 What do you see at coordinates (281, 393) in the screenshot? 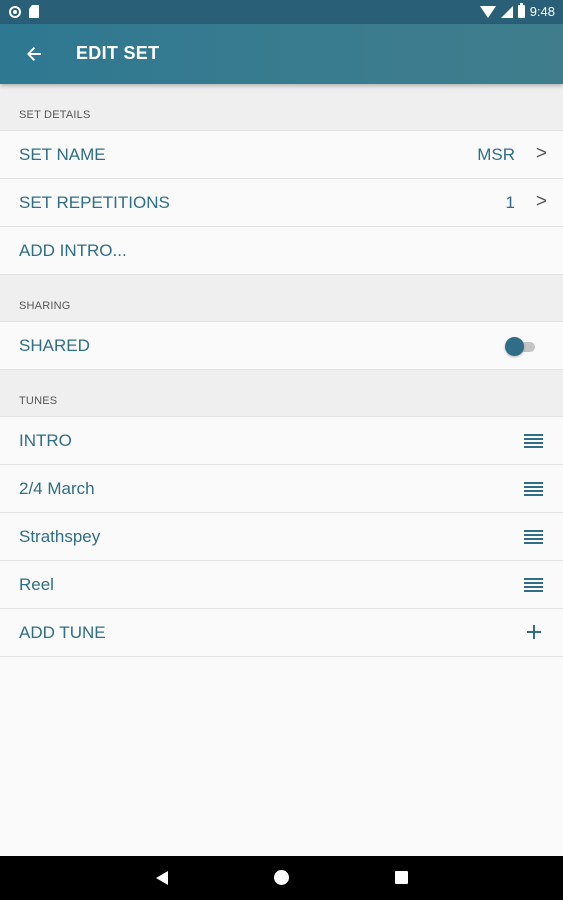
I see `section-header-tunes: TUNES` at bounding box center [281, 393].